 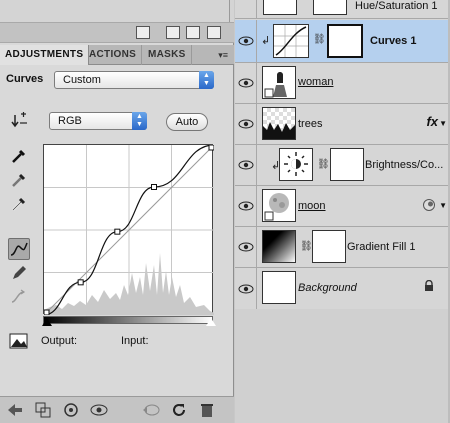 What do you see at coordinates (429, 287) in the screenshot?
I see `lock-icon` at bounding box center [429, 287].